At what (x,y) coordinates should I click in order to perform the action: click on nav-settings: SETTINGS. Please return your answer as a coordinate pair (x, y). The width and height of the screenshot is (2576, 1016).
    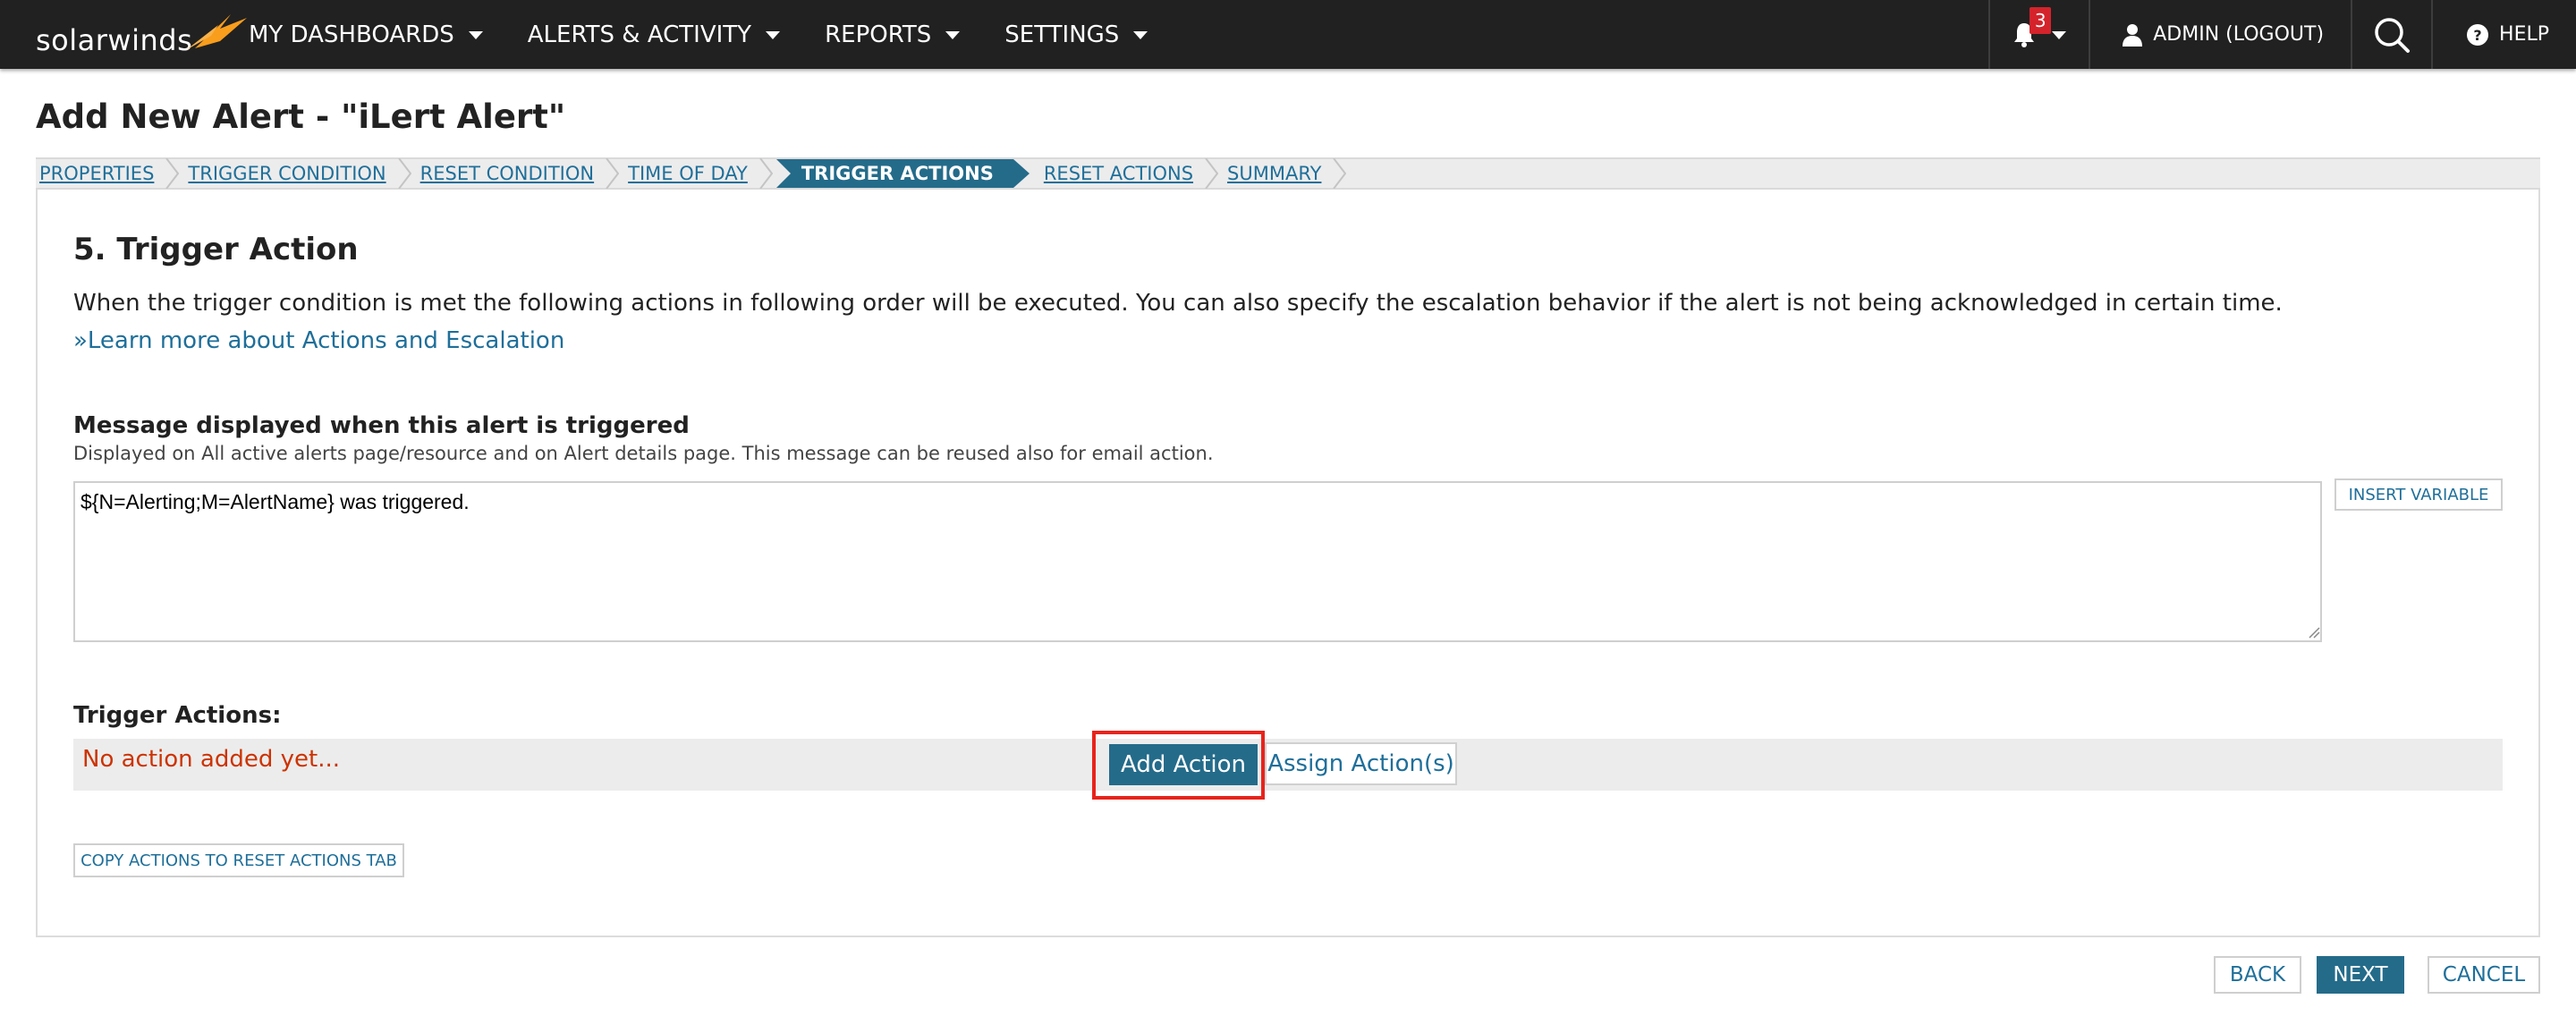
    Looking at the image, I should click on (1076, 34).